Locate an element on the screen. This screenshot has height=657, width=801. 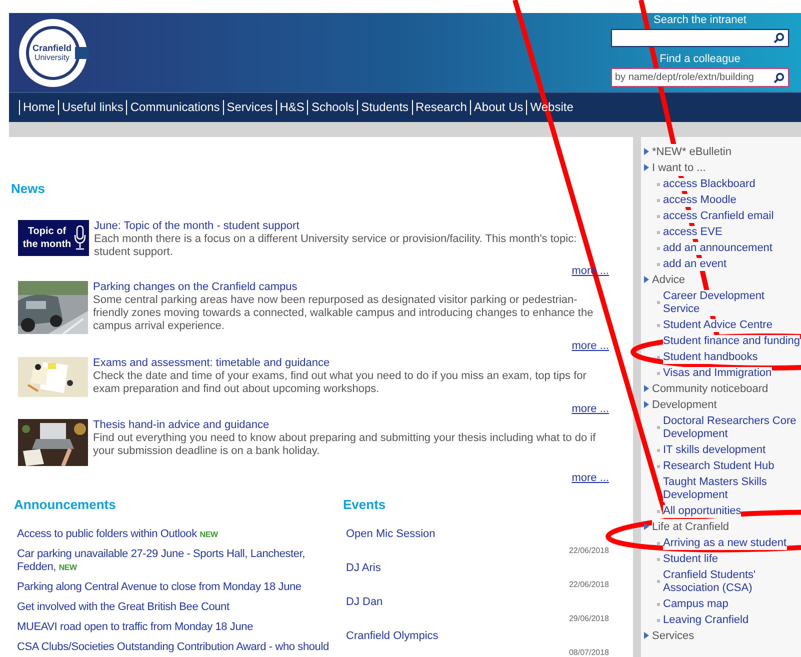
search-label: Search the intranet is located at coordinates (700, 20).